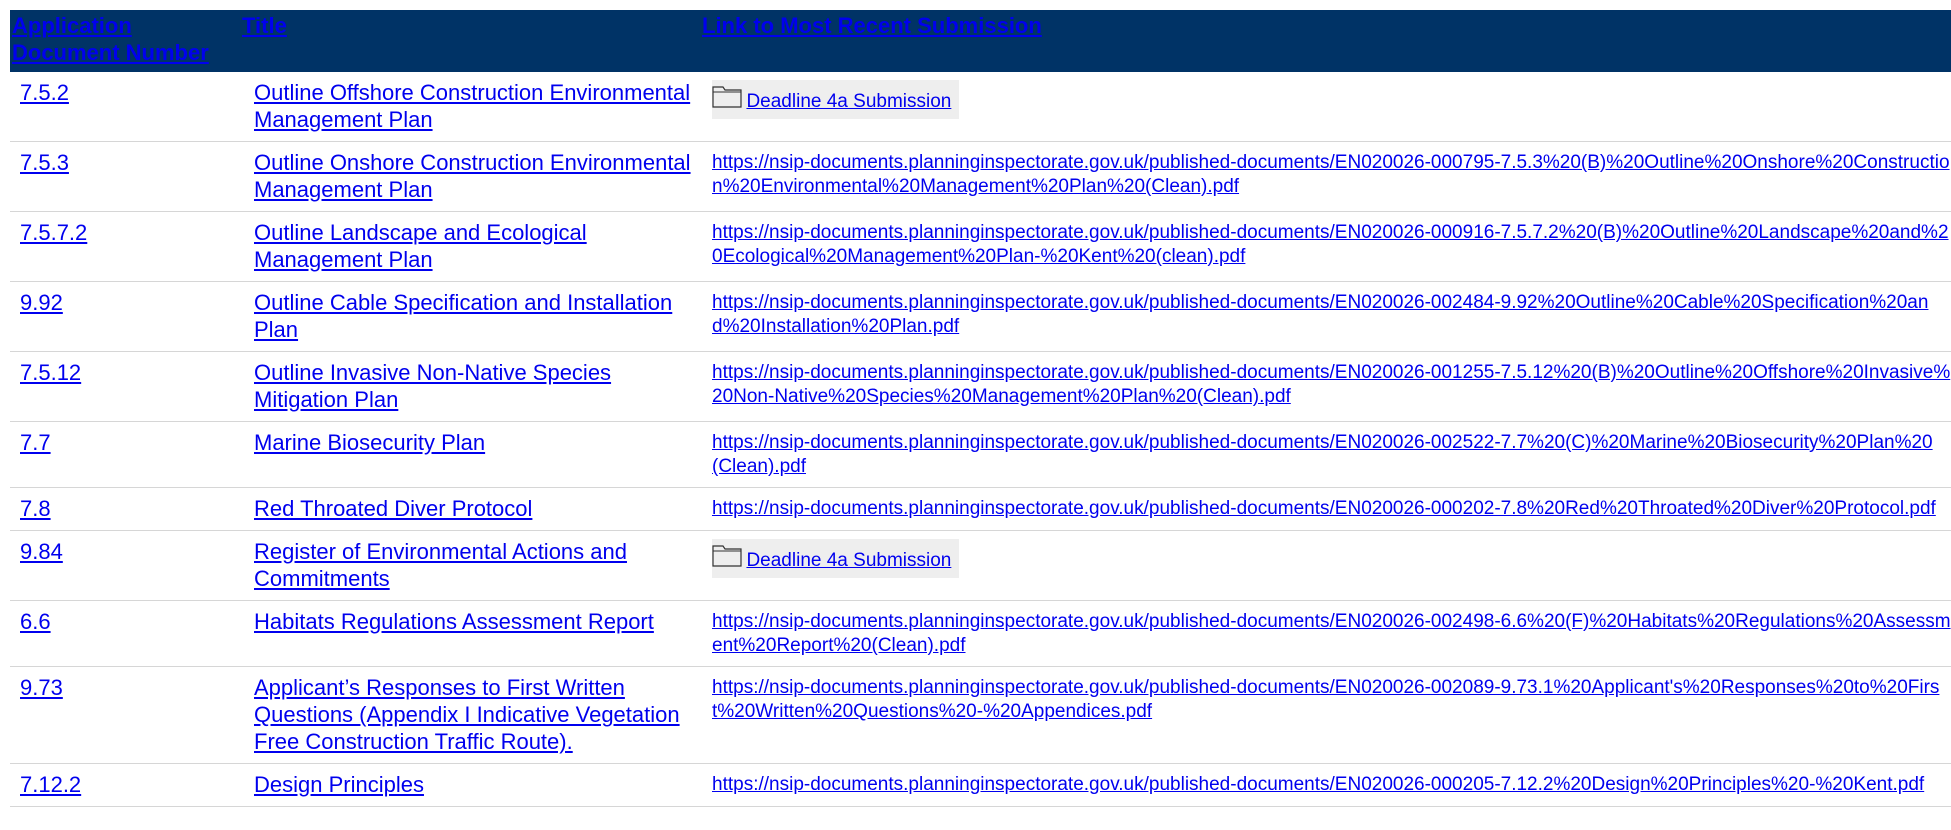 Image resolution: width=1951 pixels, height=830 pixels. Describe the element at coordinates (50, 372) in the screenshot. I see `doc-number-link: 7.5.12` at that location.